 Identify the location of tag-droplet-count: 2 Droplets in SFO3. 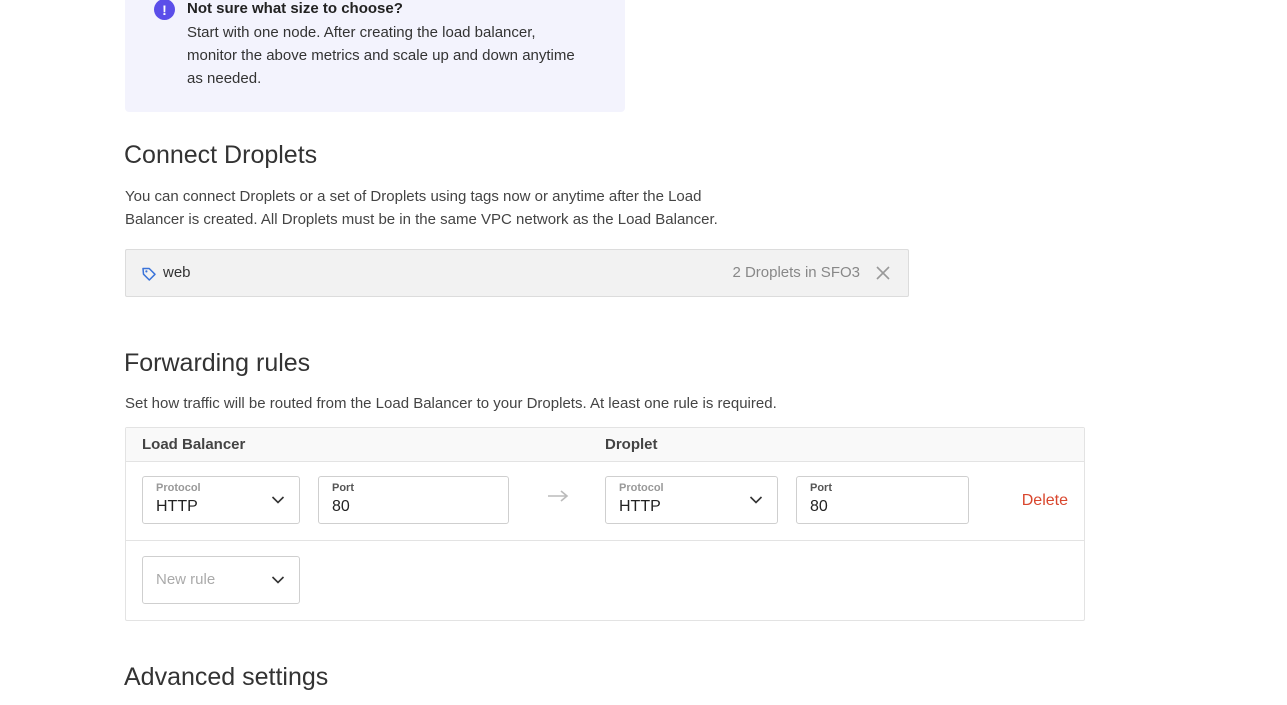
(796, 272).